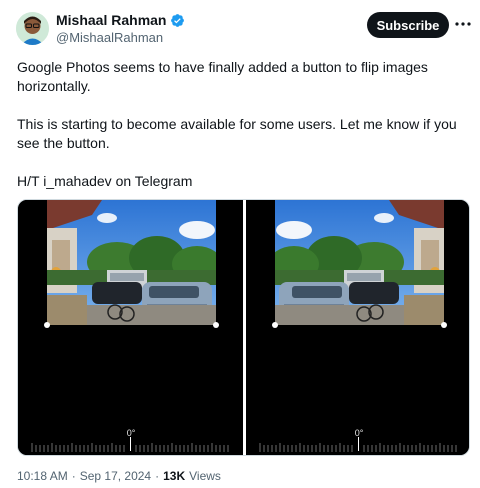 Image resolution: width=480 pixels, height=488 pixels. I want to click on more-horizontal-icon, so click(463, 24).